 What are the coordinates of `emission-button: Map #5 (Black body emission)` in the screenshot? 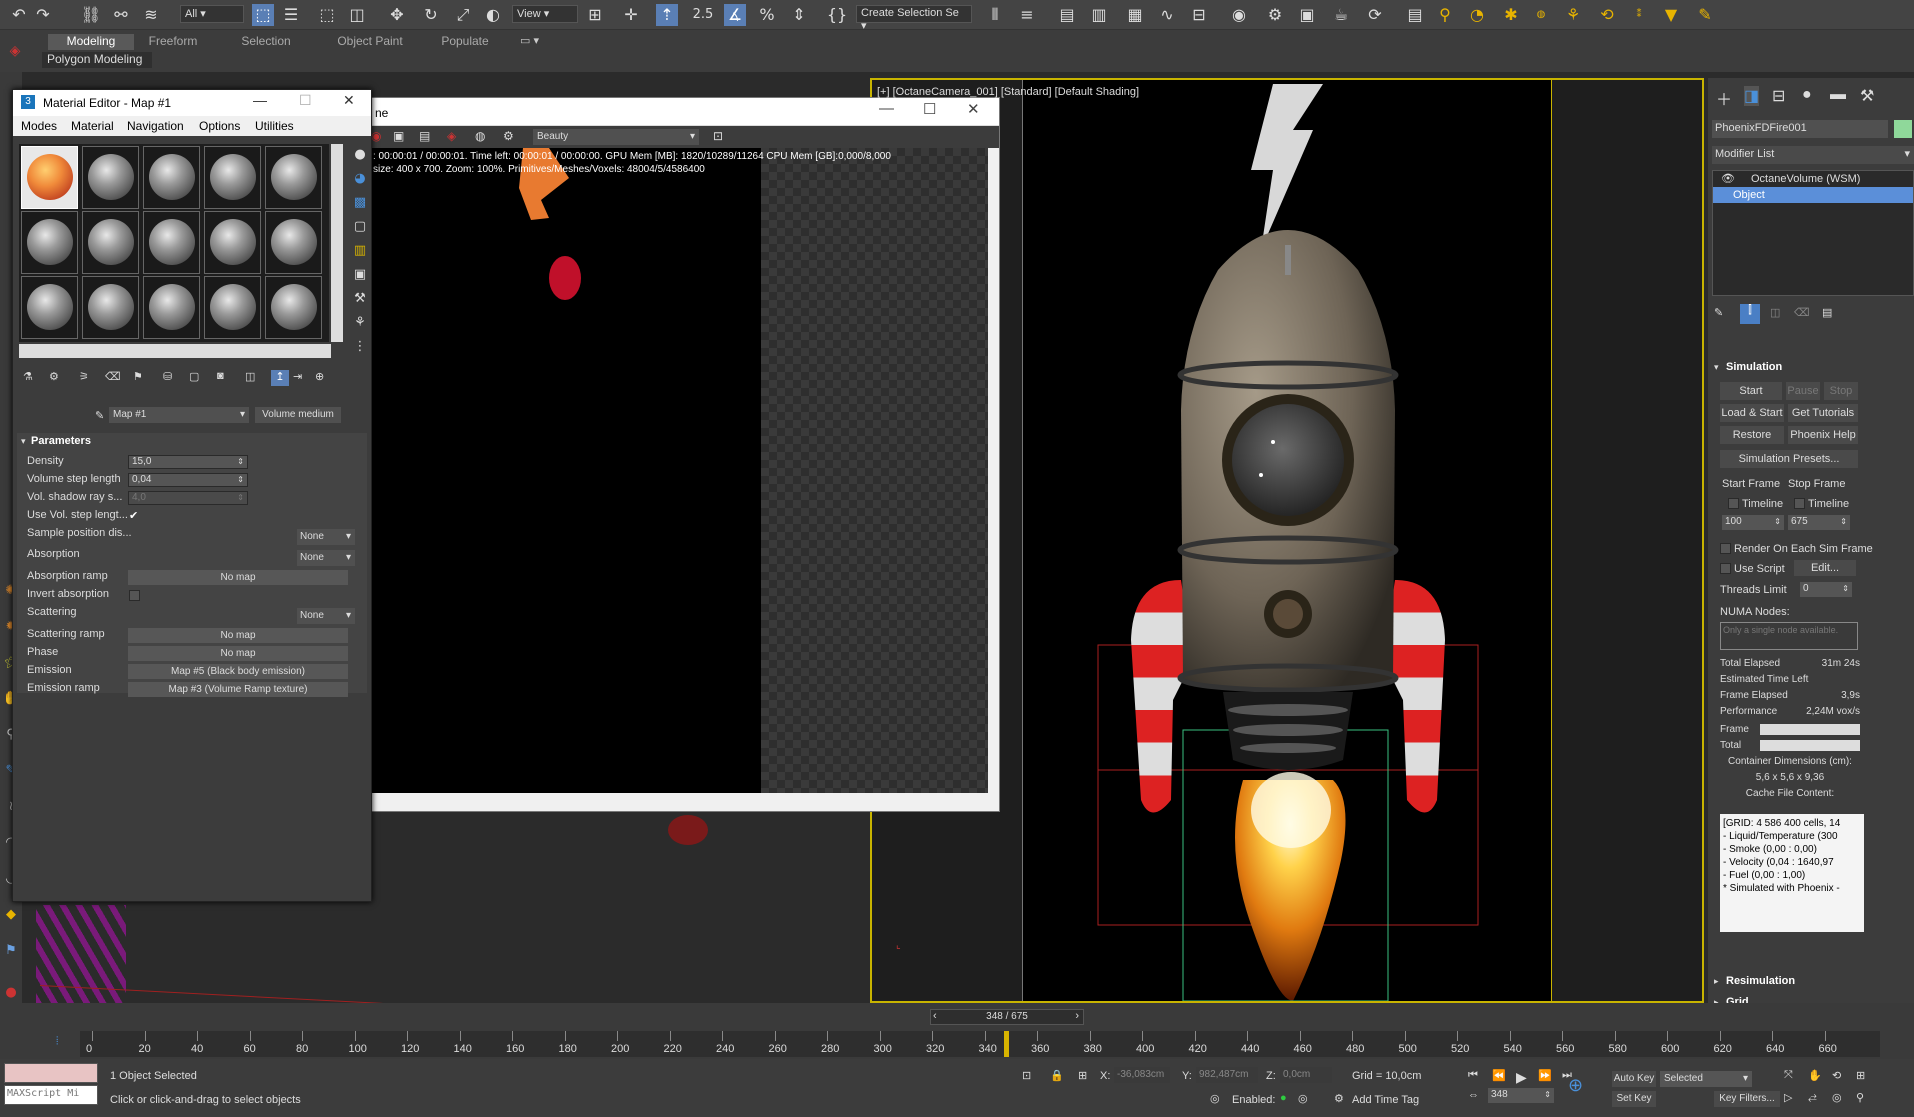 It's located at (238, 671).